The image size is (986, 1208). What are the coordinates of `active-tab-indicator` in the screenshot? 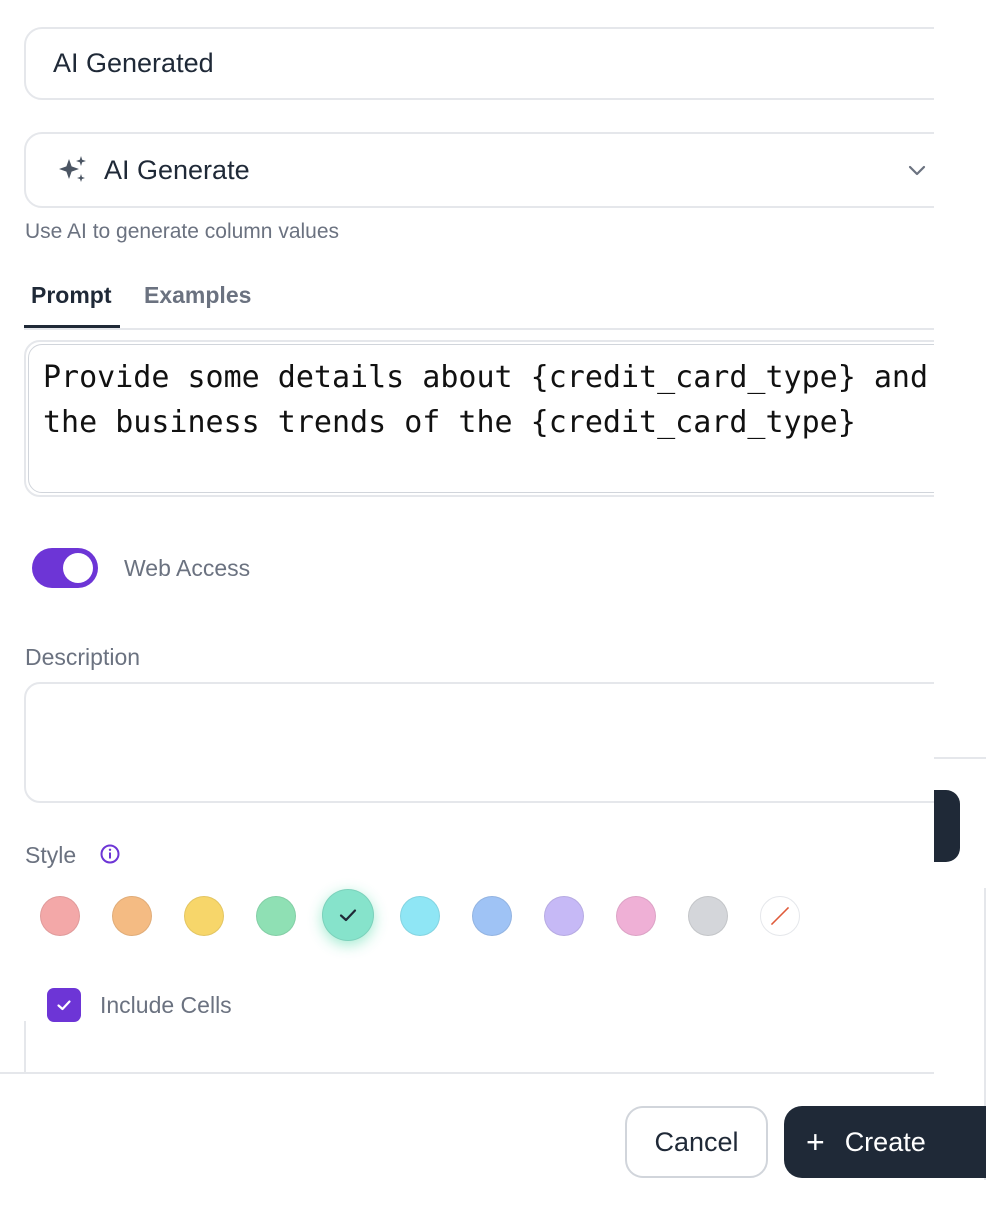 It's located at (72, 326).